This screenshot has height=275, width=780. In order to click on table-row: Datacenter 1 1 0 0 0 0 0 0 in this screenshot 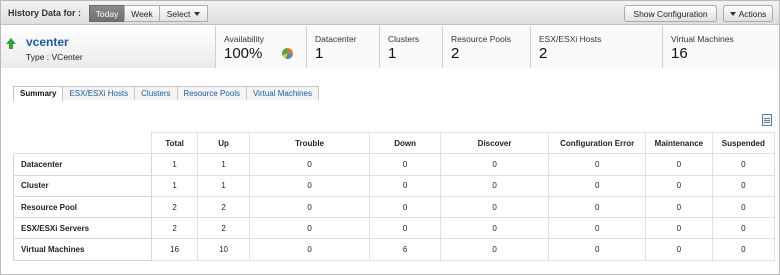, I will do `click(394, 164)`.